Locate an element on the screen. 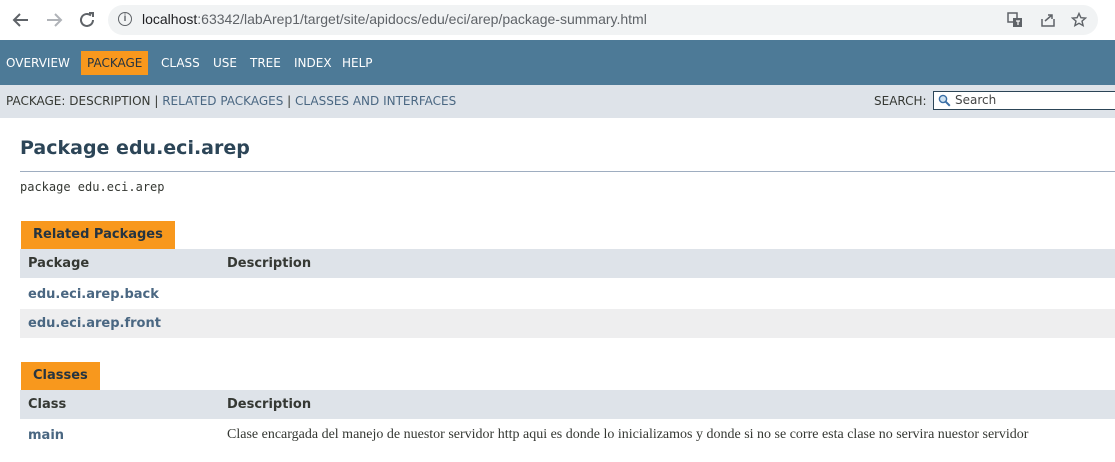 Image resolution: width=1115 pixels, height=462 pixels. column-header-package: Package is located at coordinates (59, 263).